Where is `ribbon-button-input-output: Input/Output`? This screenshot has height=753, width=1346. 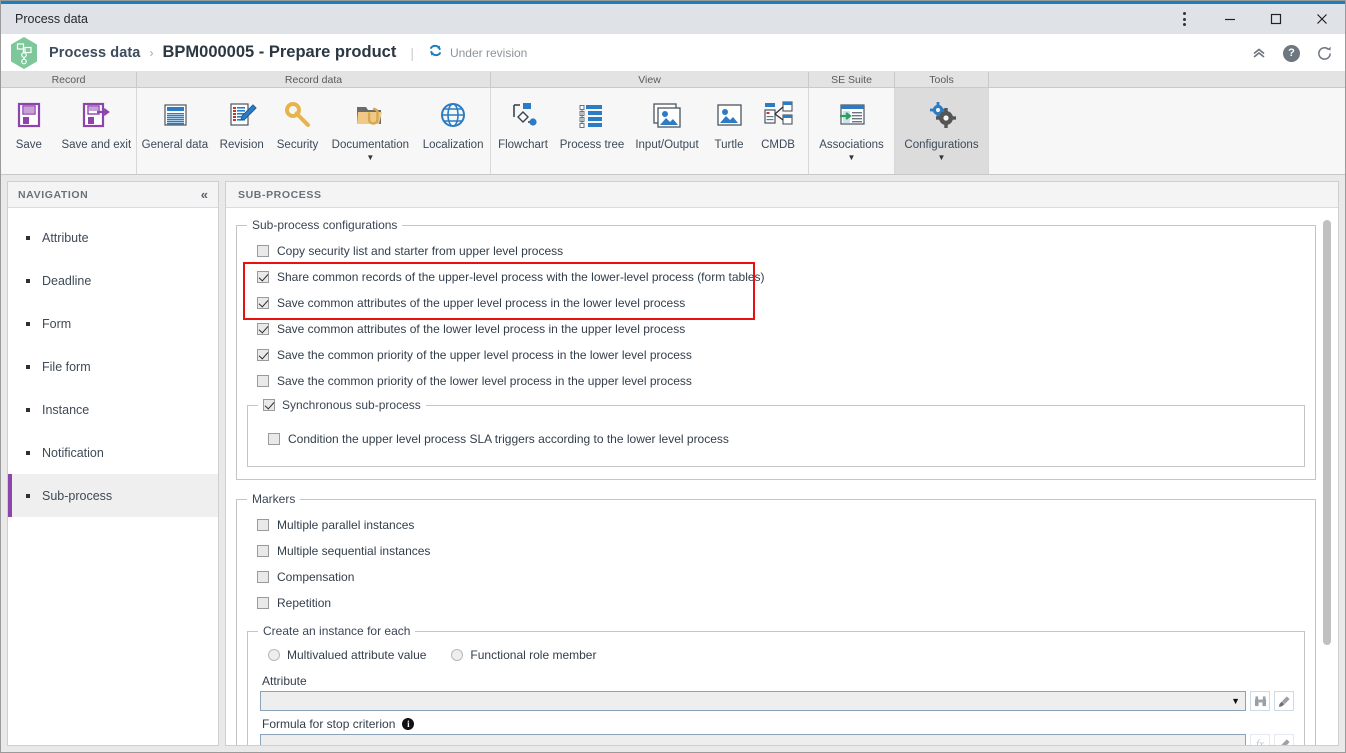 ribbon-button-input-output: Input/Output is located at coordinates (667, 131).